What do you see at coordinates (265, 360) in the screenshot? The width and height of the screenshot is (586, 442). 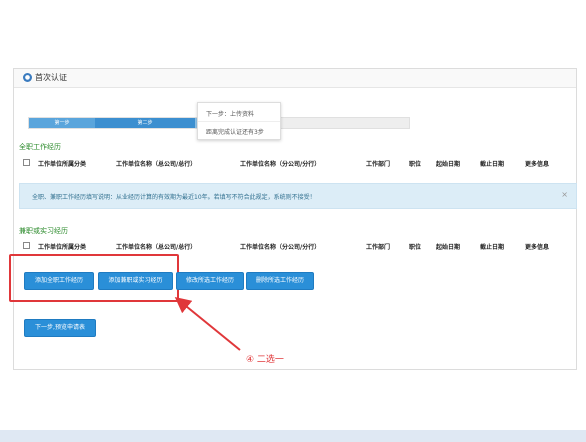 I see `choose-one-annotation: ④ 二选一` at bounding box center [265, 360].